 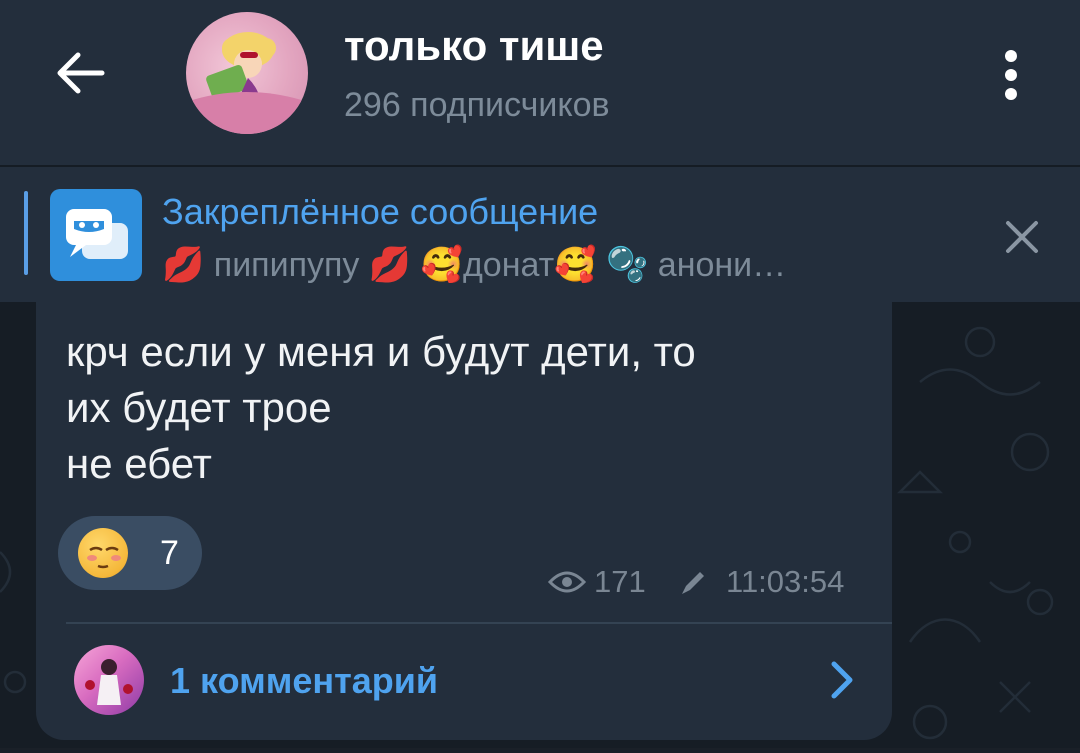 I want to click on reaction-count: 7, so click(x=169, y=553).